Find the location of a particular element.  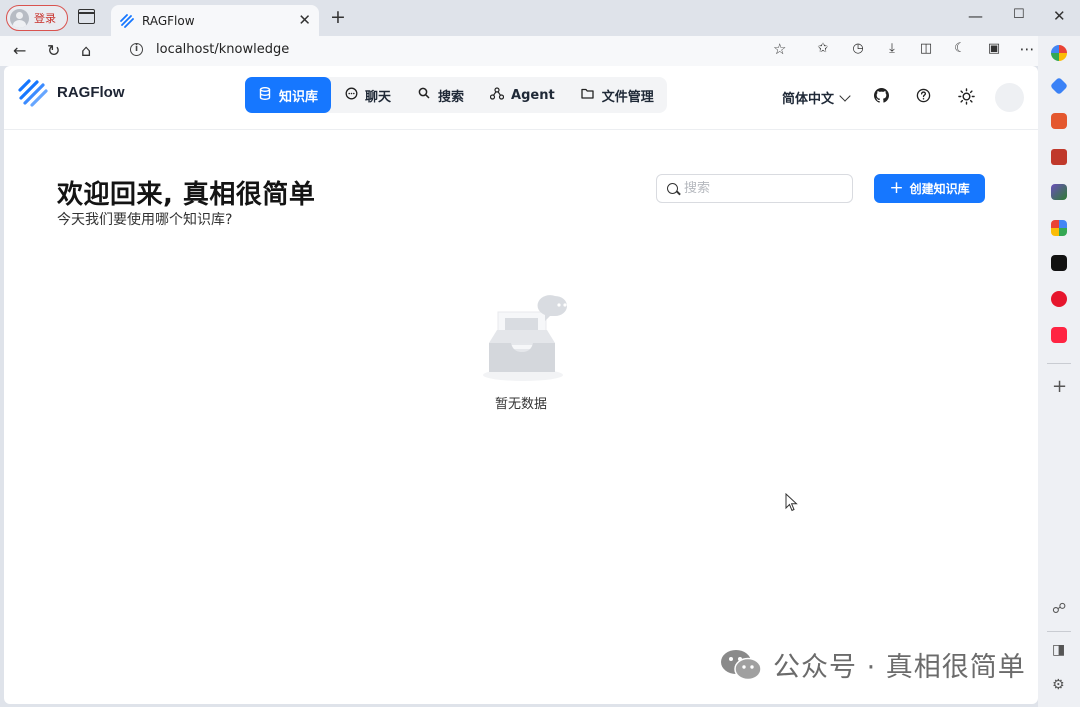

nav-chat: 聊天 is located at coordinates (367, 95).